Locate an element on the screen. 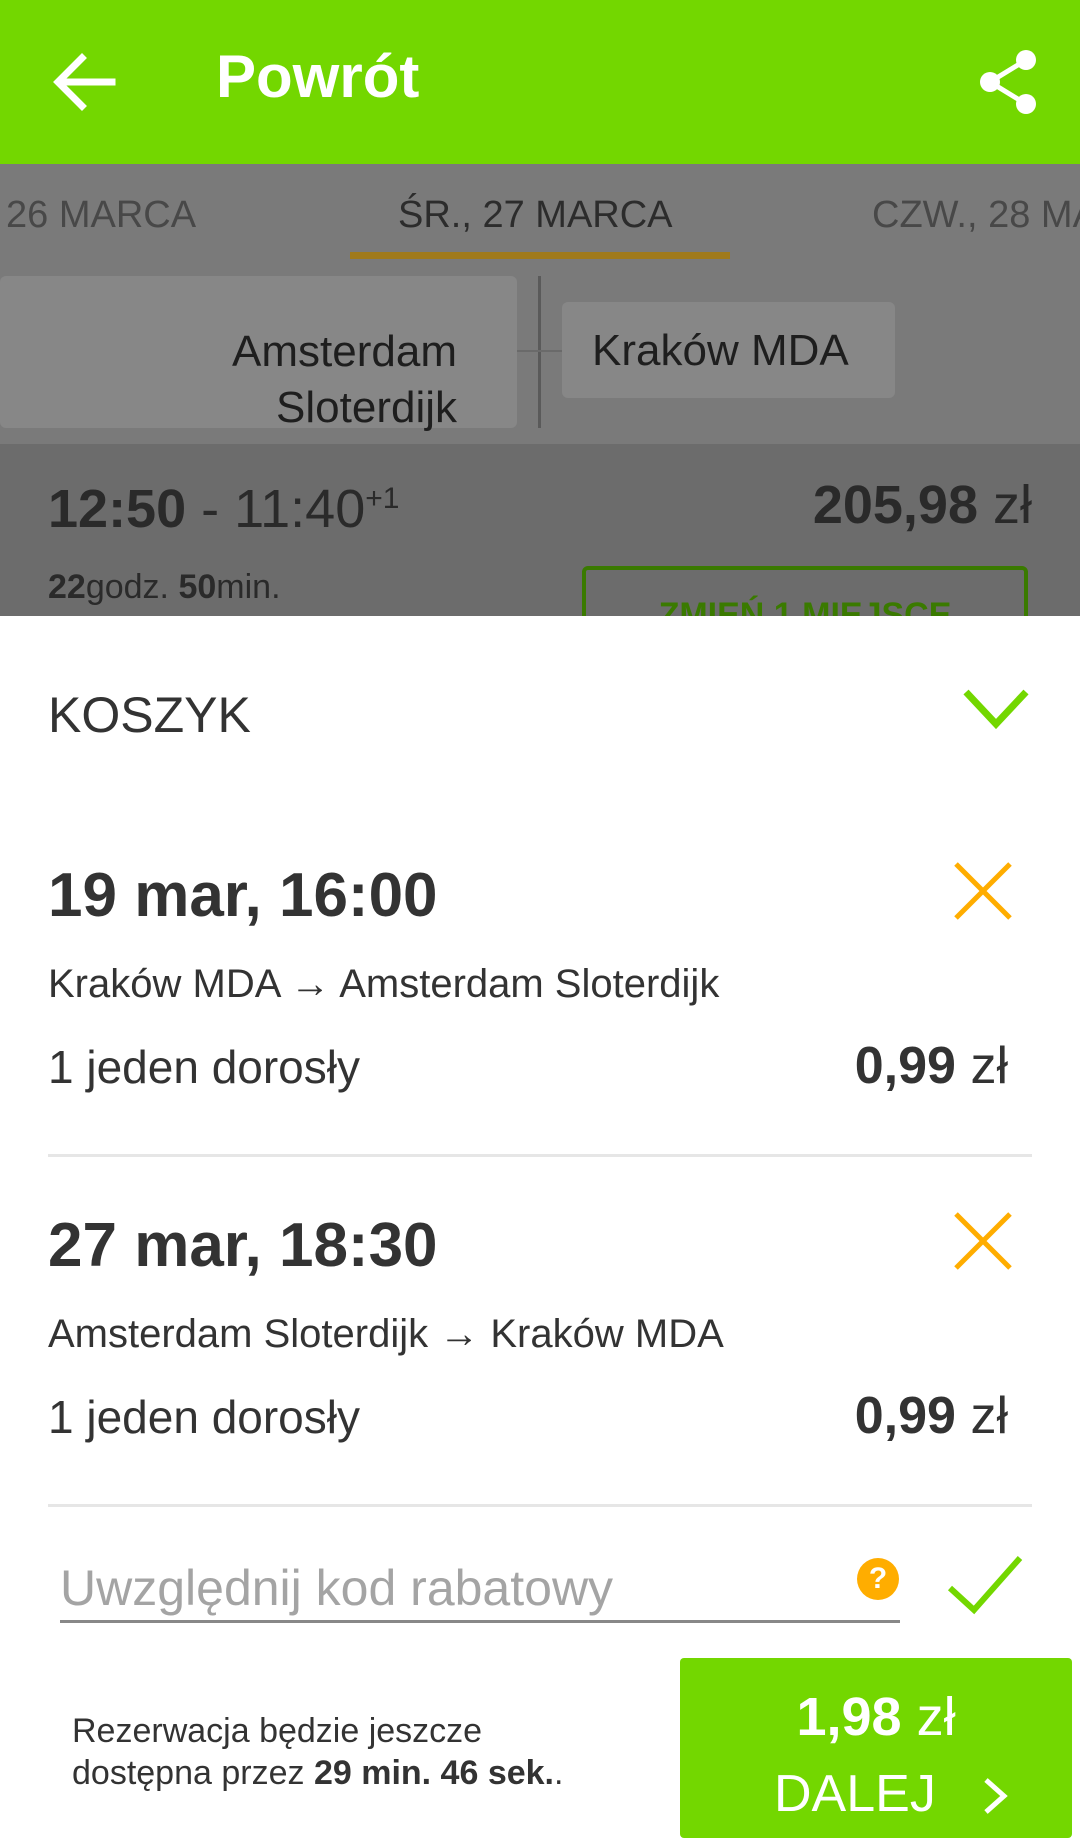 This screenshot has width=1080, height=1844. tab-date-27: ŚR., 27 MARCA is located at coordinates (535, 215).